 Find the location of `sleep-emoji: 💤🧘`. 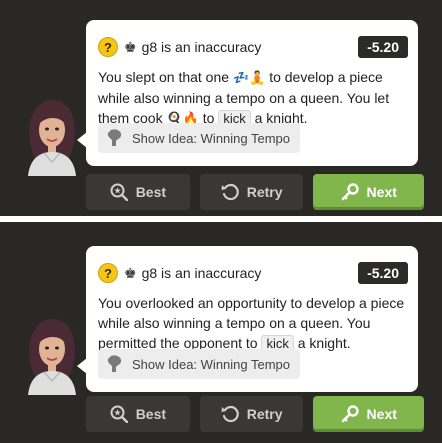

sleep-emoji: 💤🧘 is located at coordinates (249, 77).